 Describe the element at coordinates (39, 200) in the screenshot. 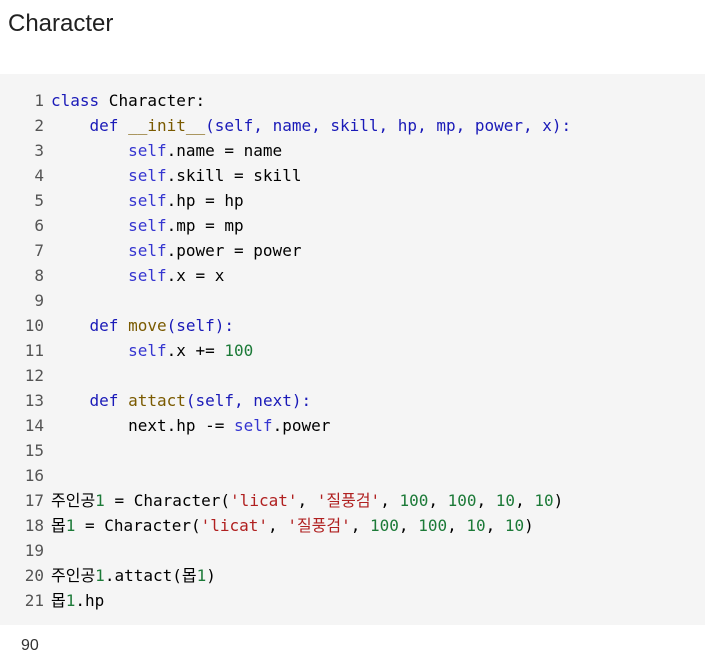

I see `line-number: 5` at that location.